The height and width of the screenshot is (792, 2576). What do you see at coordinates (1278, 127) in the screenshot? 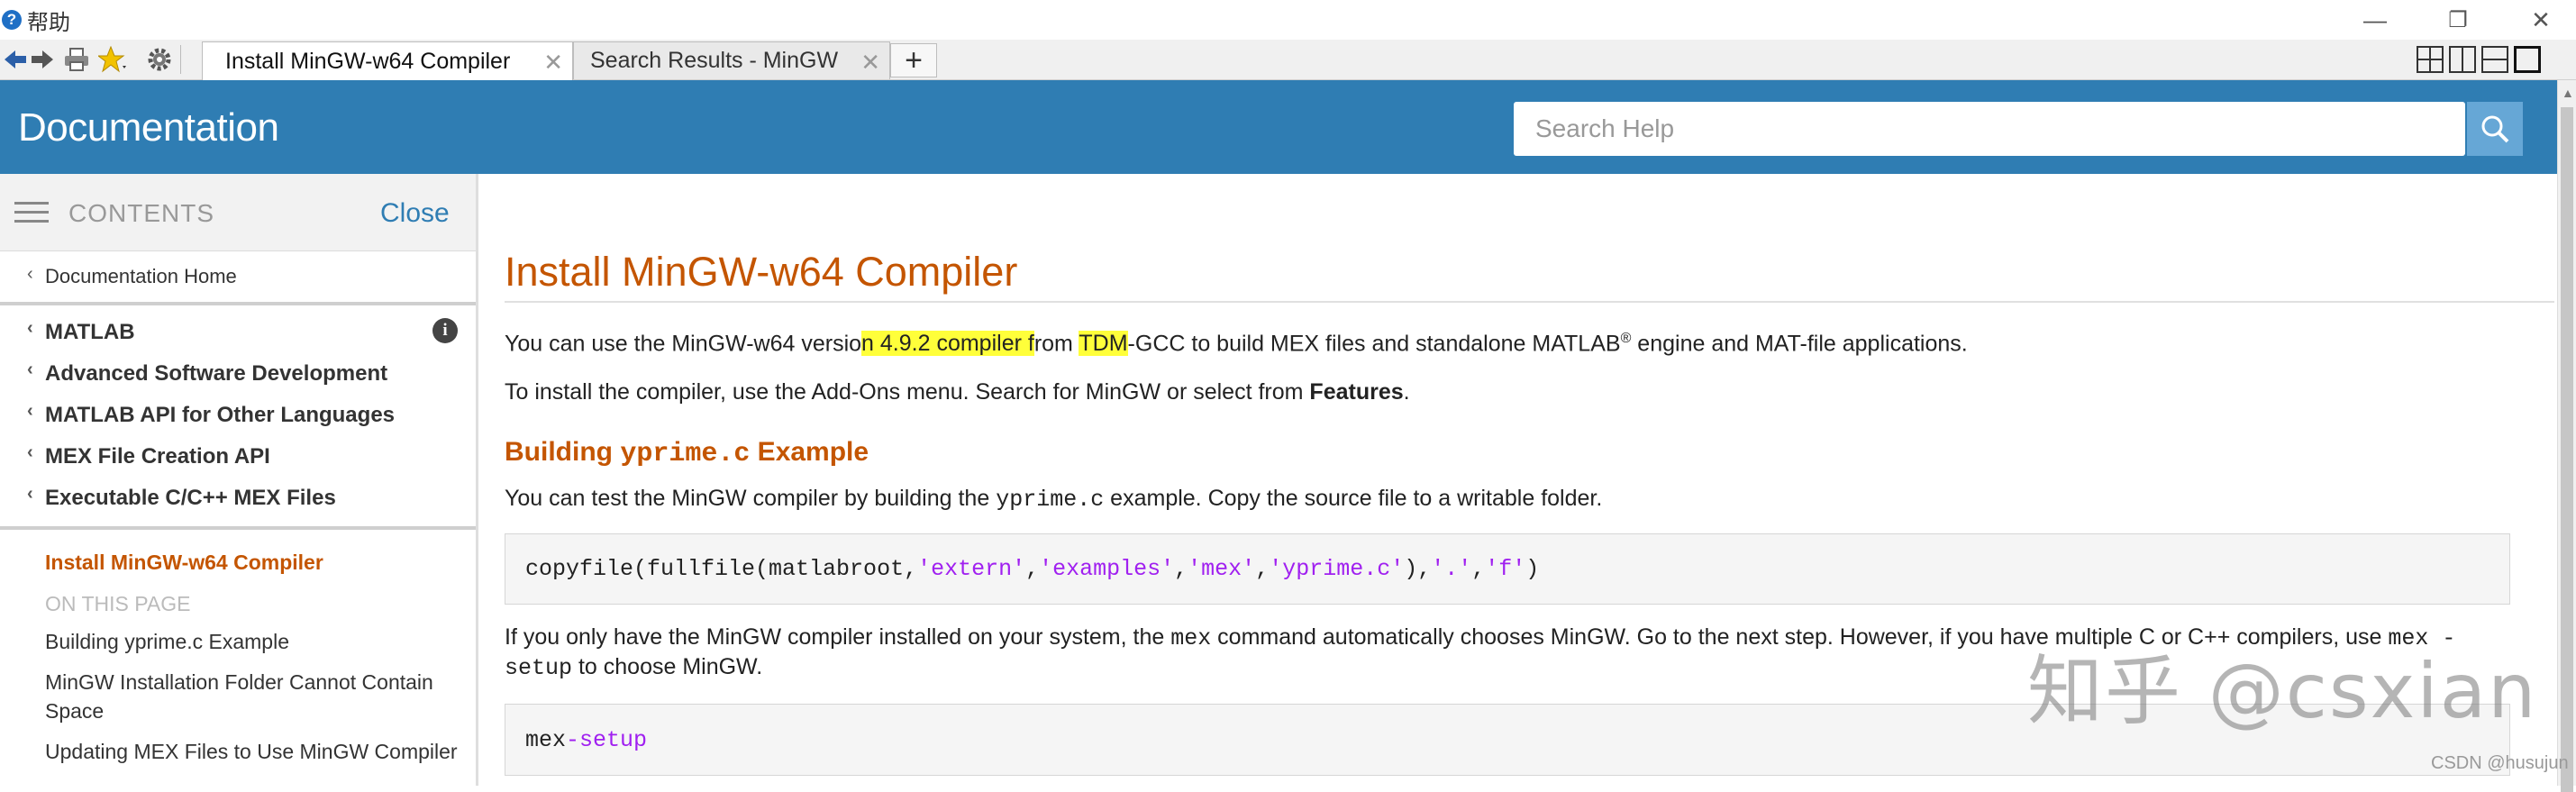
I see `documentation-header: Documentation` at bounding box center [1278, 127].